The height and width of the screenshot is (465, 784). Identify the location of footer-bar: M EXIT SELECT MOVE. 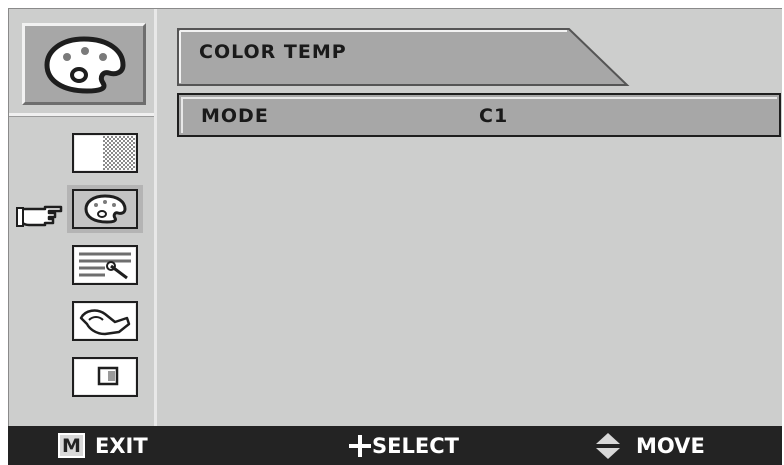
(395, 445).